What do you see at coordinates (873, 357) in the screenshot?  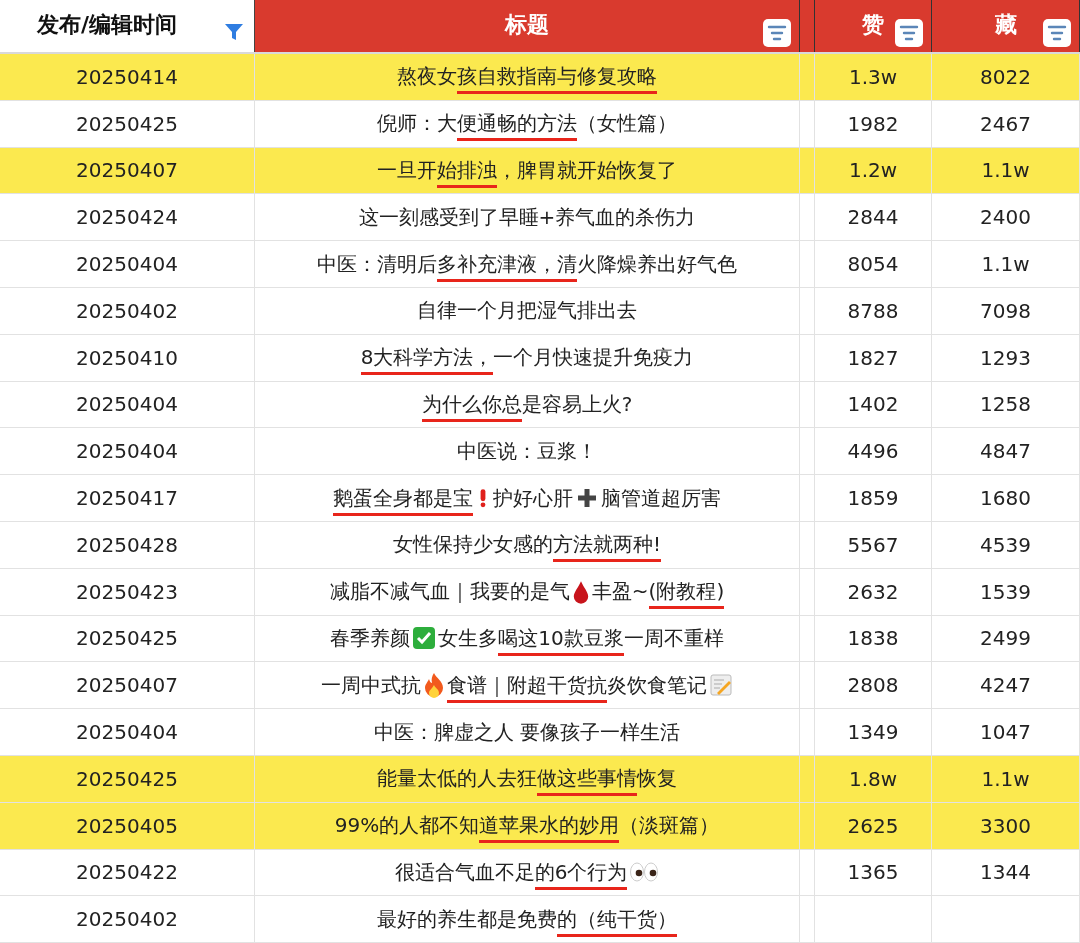 I see `likes-cell: 1827` at bounding box center [873, 357].